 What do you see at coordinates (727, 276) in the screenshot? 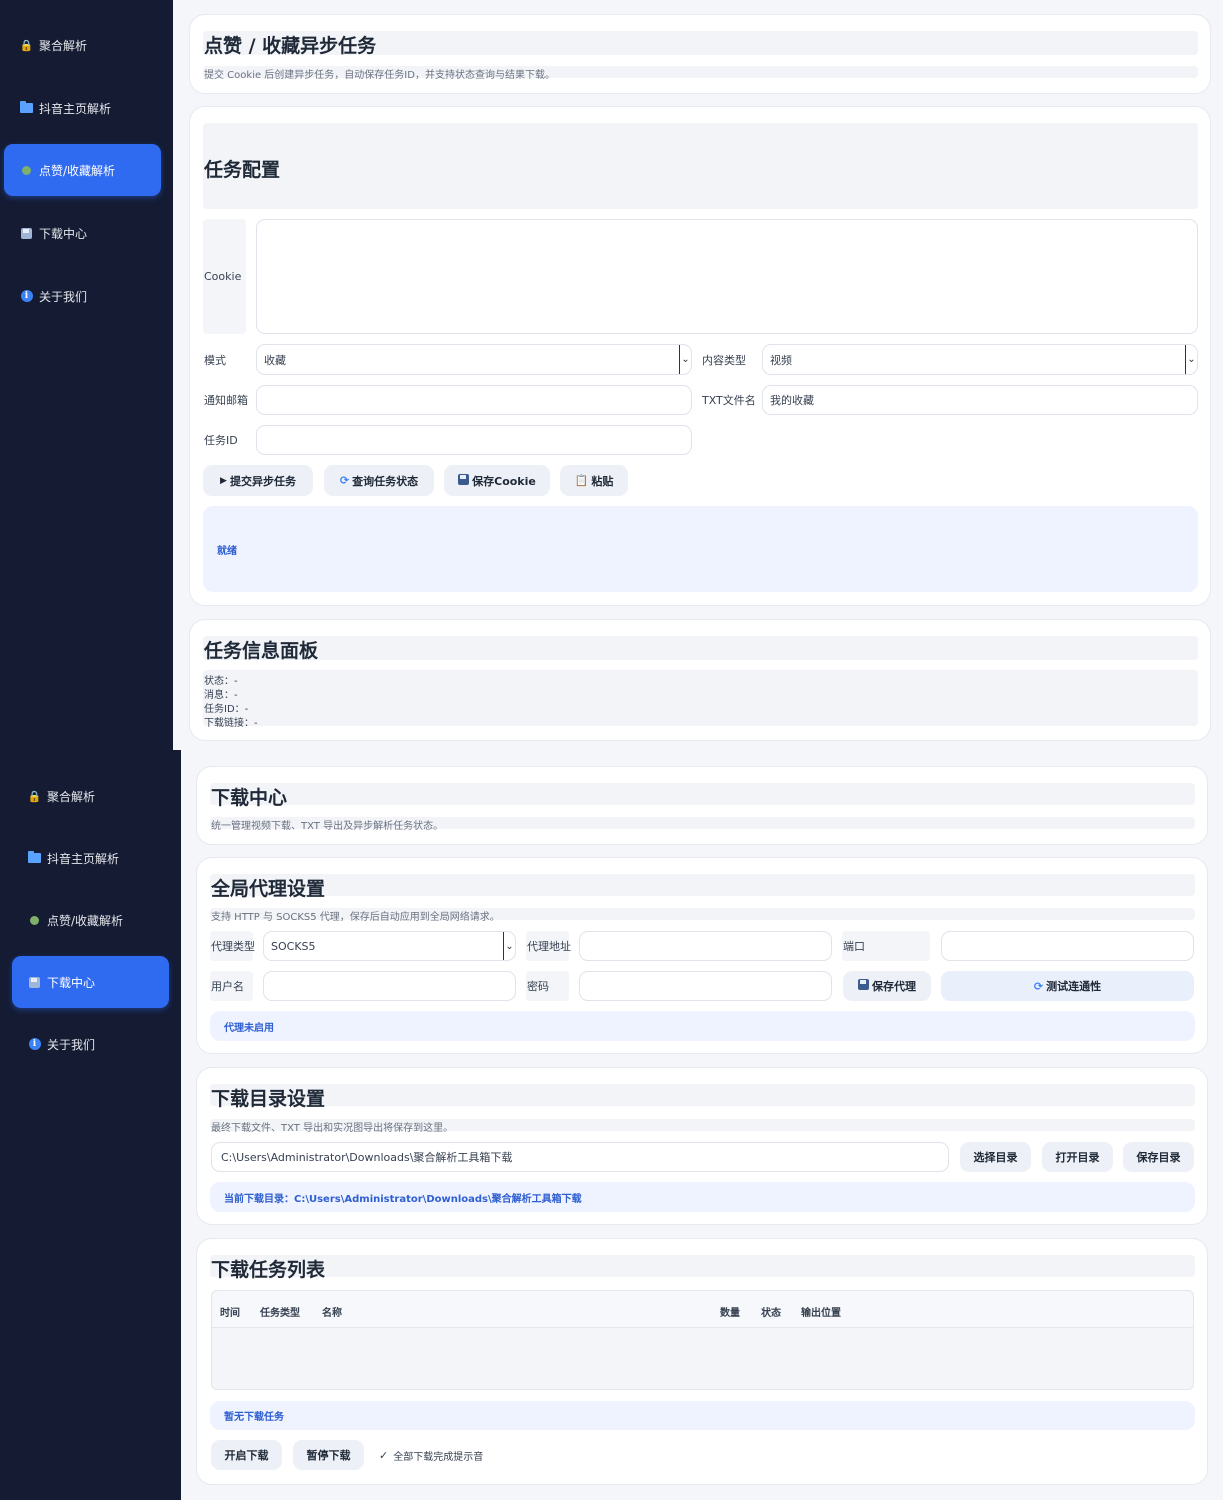
I see `cookie-textarea` at bounding box center [727, 276].